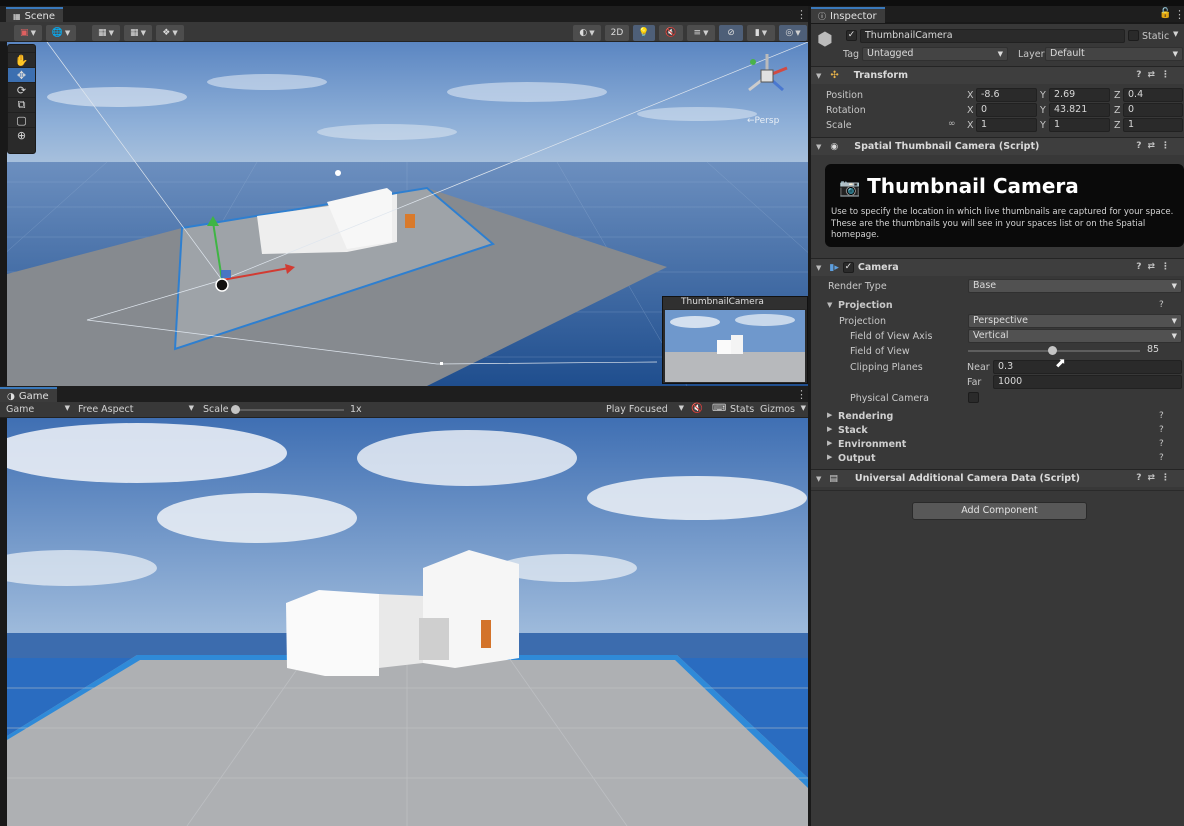 The width and height of the screenshot is (1184, 826). I want to click on tab-inspector: ⓘ Inspector, so click(848, 15).